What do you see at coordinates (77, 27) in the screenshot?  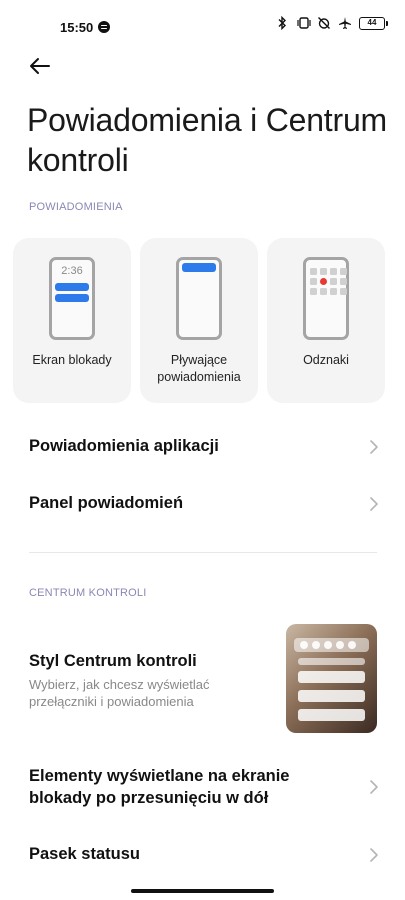 I see `status-time: 15:50` at bounding box center [77, 27].